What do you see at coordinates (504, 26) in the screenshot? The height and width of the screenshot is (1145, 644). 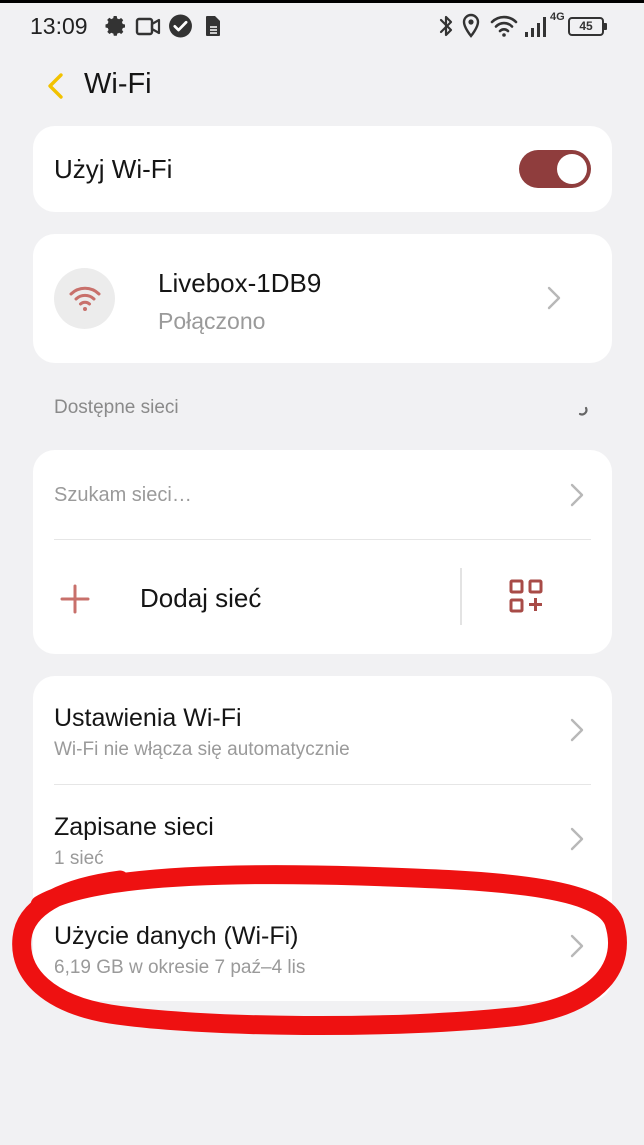 I see `wifi-icon` at bounding box center [504, 26].